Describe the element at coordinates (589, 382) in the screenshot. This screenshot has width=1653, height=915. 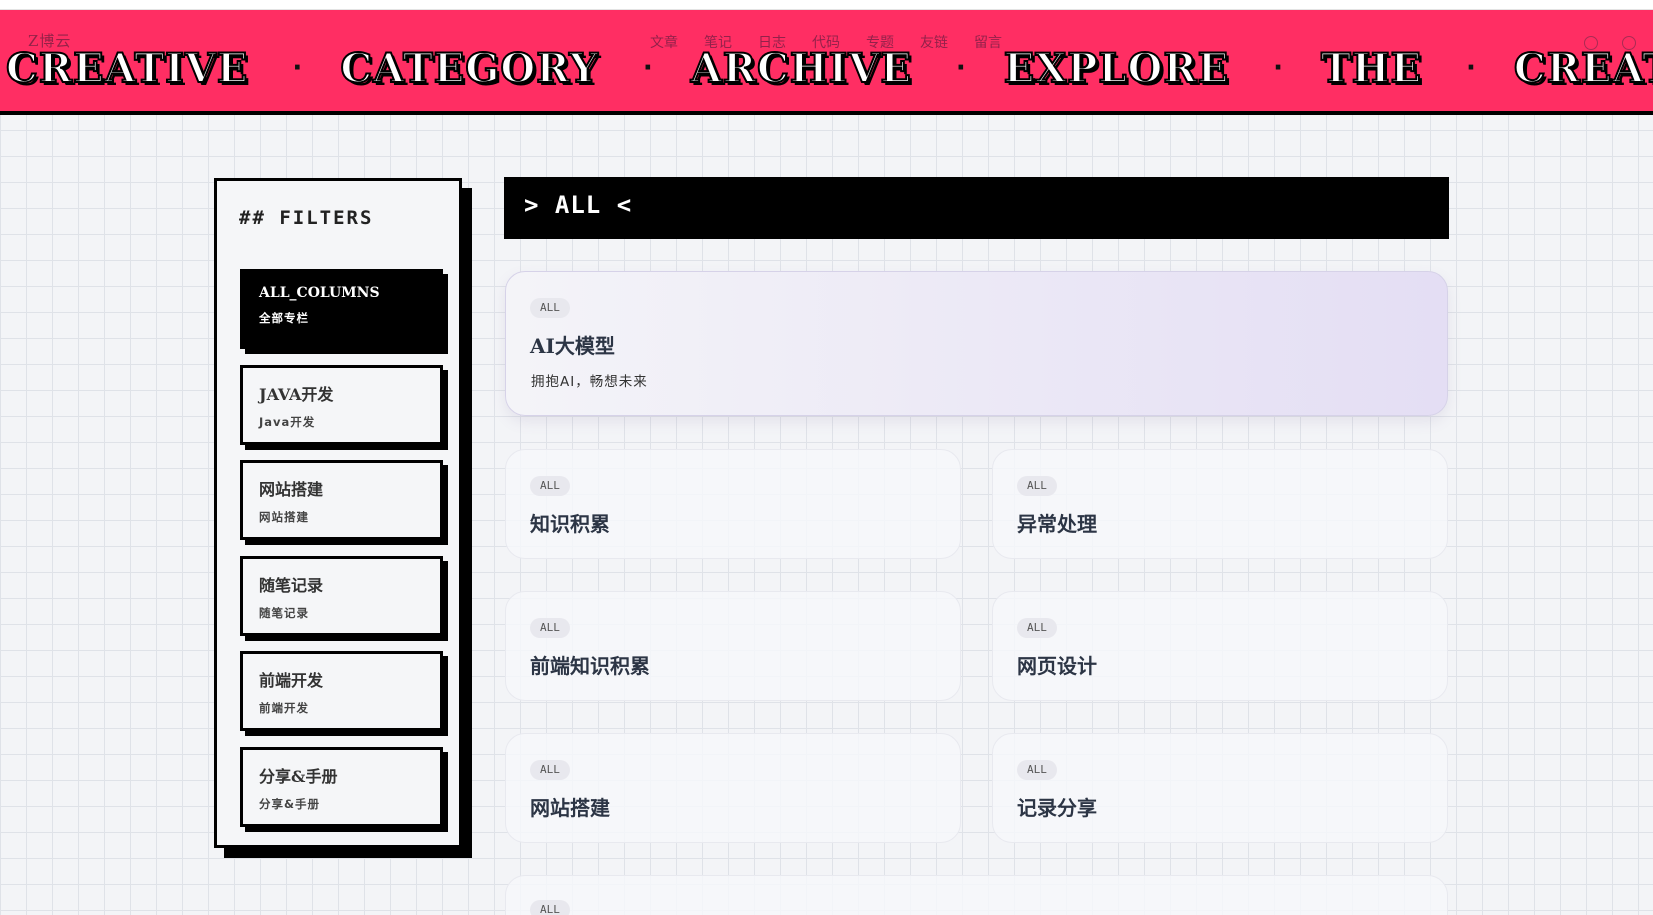
I see `card-description: 拥抱AI，畅想未来` at that location.